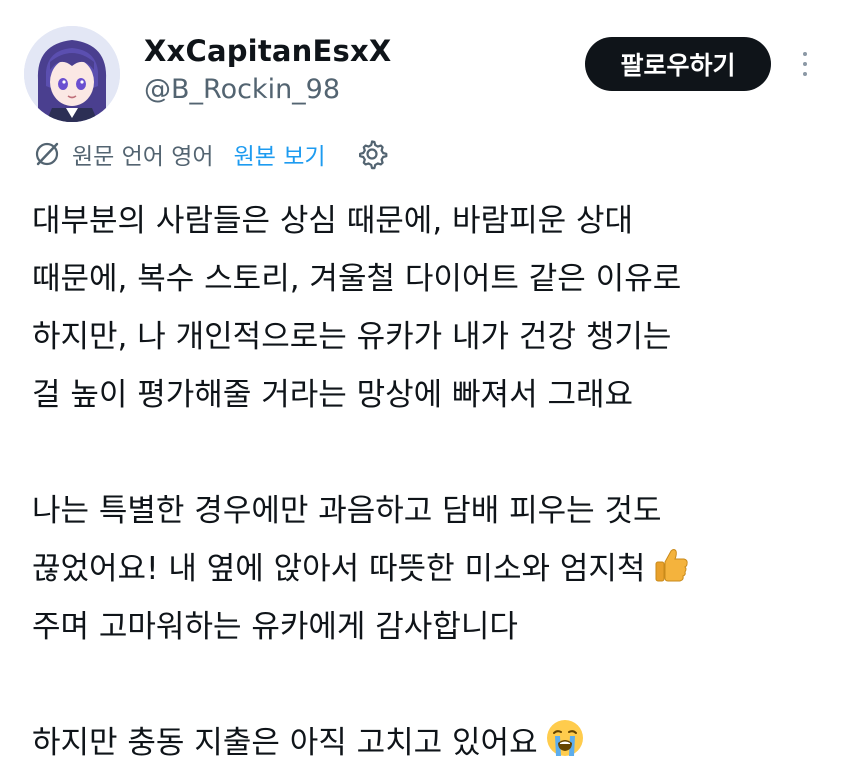 The height and width of the screenshot is (772, 850). I want to click on tweet-line: 주며 고마워하는 유카에게 감사합니다, so click(275, 627).